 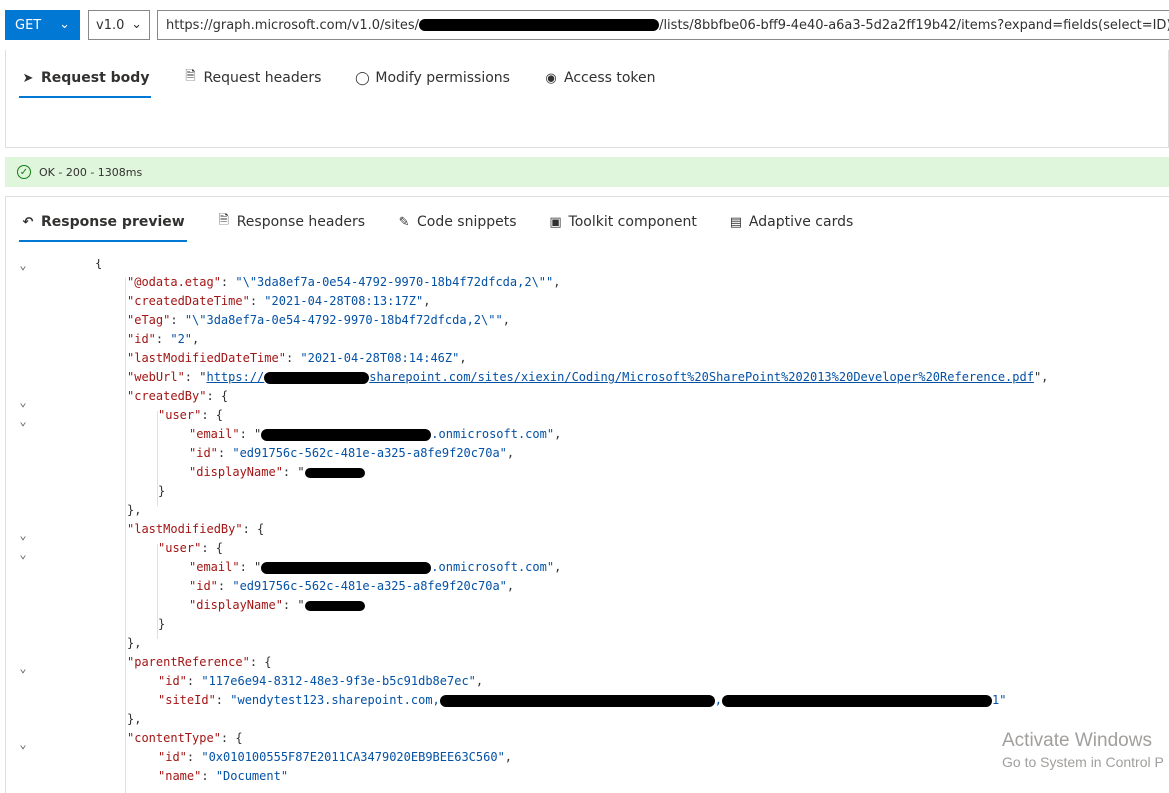 I want to click on json-line: "displayName": ", so click(x=277, y=472).